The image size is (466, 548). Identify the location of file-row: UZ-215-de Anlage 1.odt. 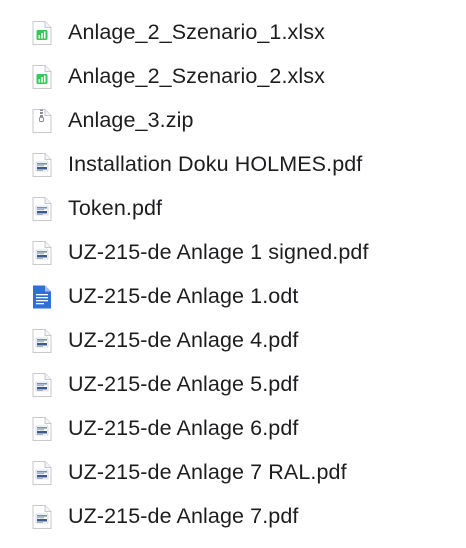
(233, 296).